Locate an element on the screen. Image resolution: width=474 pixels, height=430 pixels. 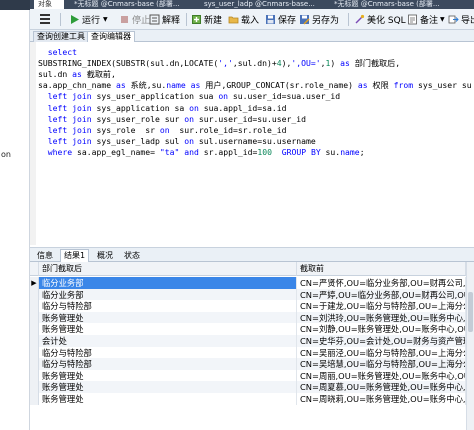
sql-token: sys_user_role sur is located at coordinates (138, 118).